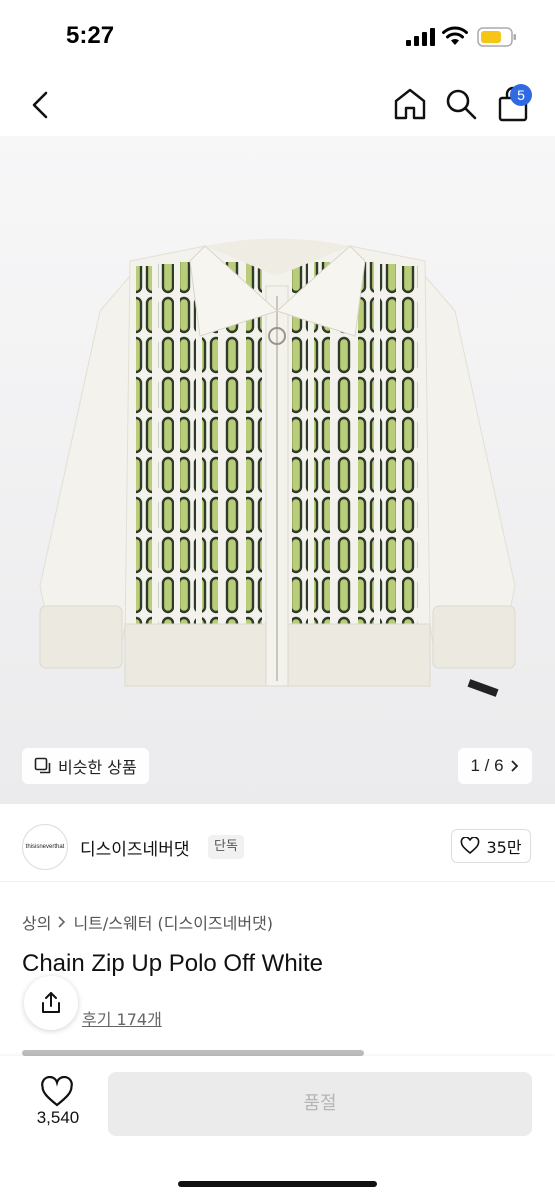 The image size is (555, 1200). What do you see at coordinates (42, 765) in the screenshot?
I see `copy-icon` at bounding box center [42, 765].